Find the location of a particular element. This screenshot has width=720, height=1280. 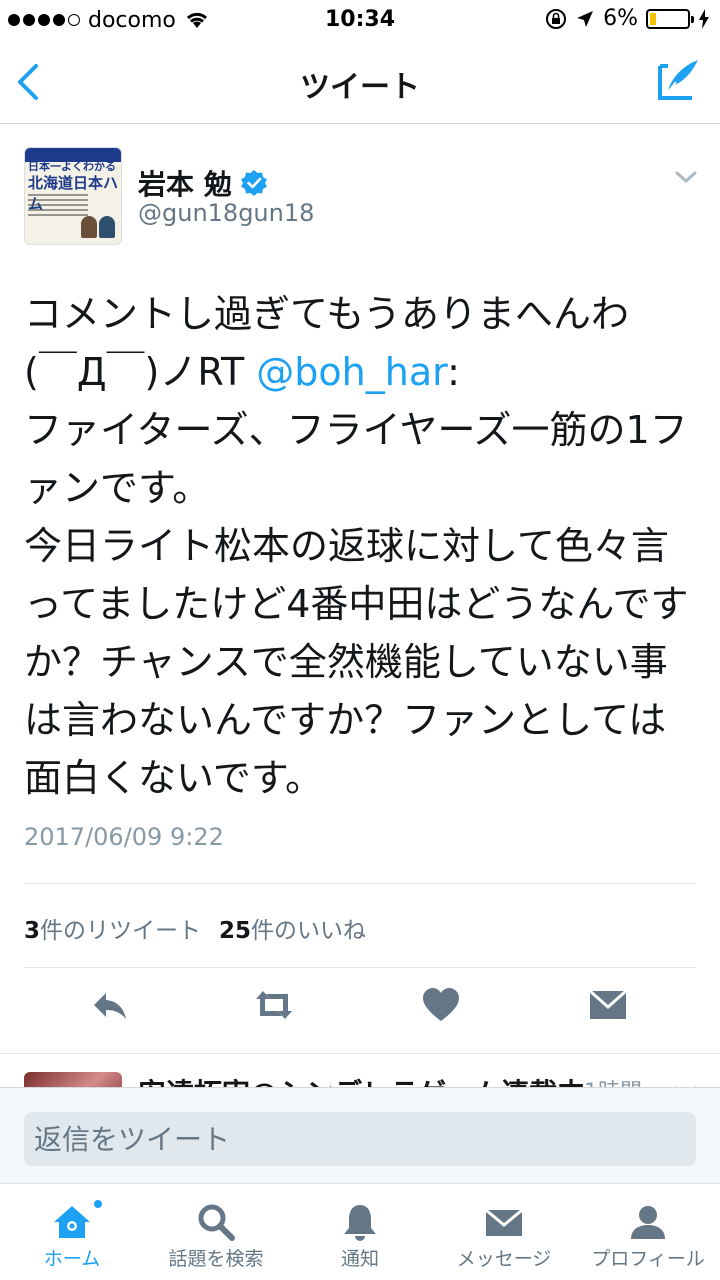

engagement-counts: 3件のリツイート 25件のいいね is located at coordinates (195, 928).